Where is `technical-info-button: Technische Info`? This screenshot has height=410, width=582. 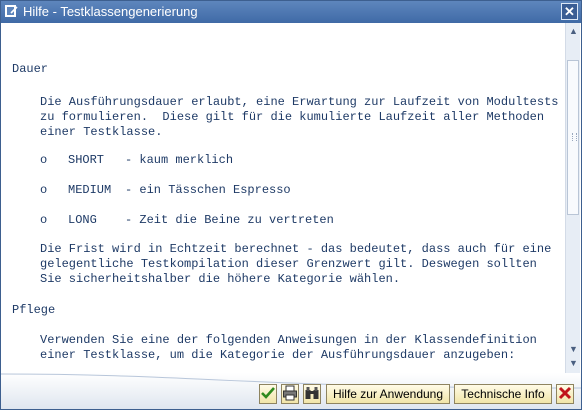
technical-info-button: Technische Info is located at coordinates (503, 394).